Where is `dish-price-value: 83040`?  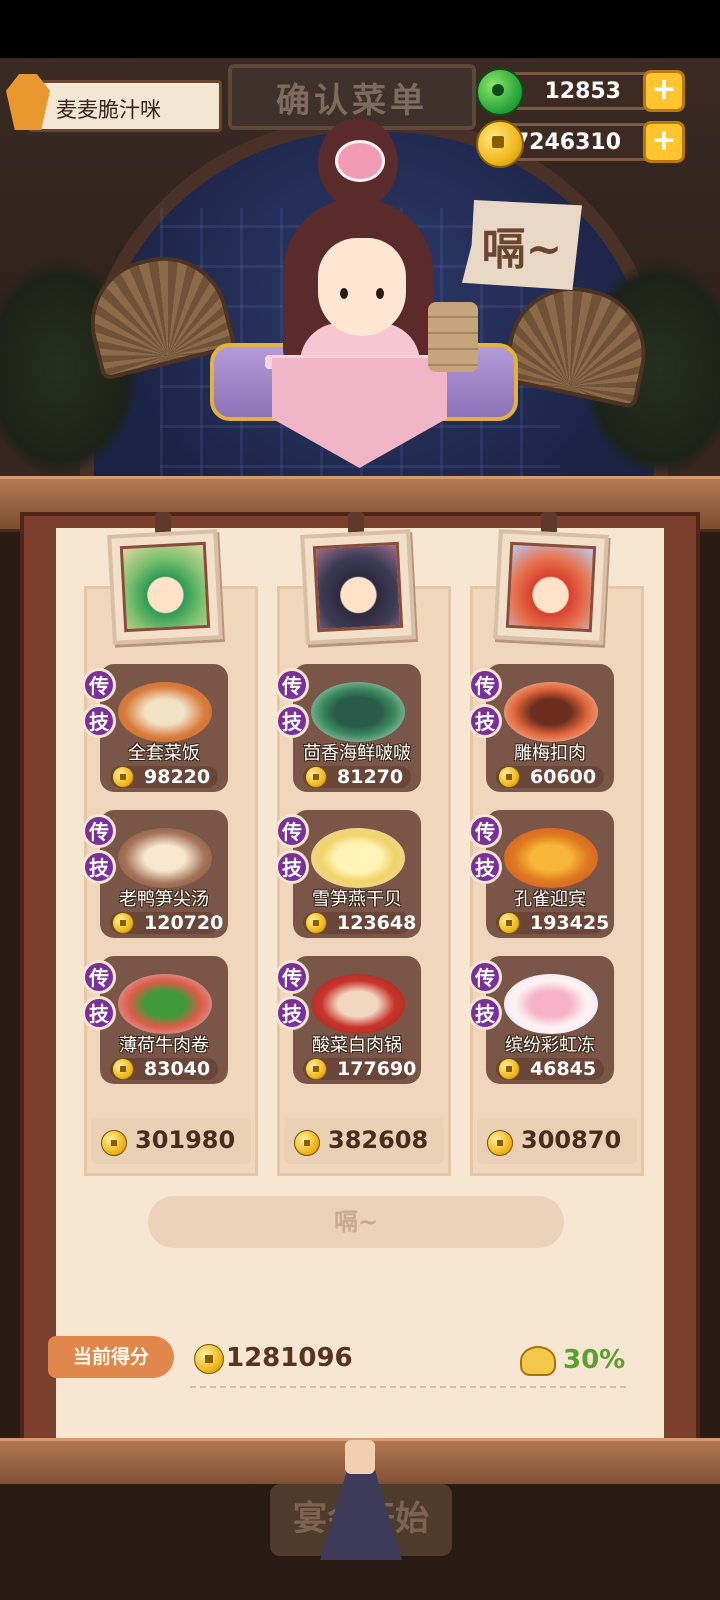
dish-price-value: 83040 is located at coordinates (177, 1069).